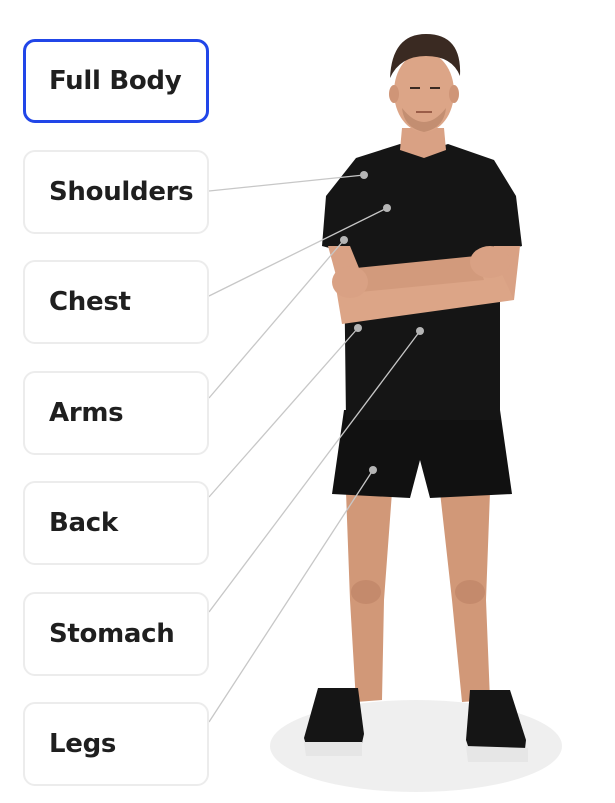  I want to click on hand-left, so click(350, 282).